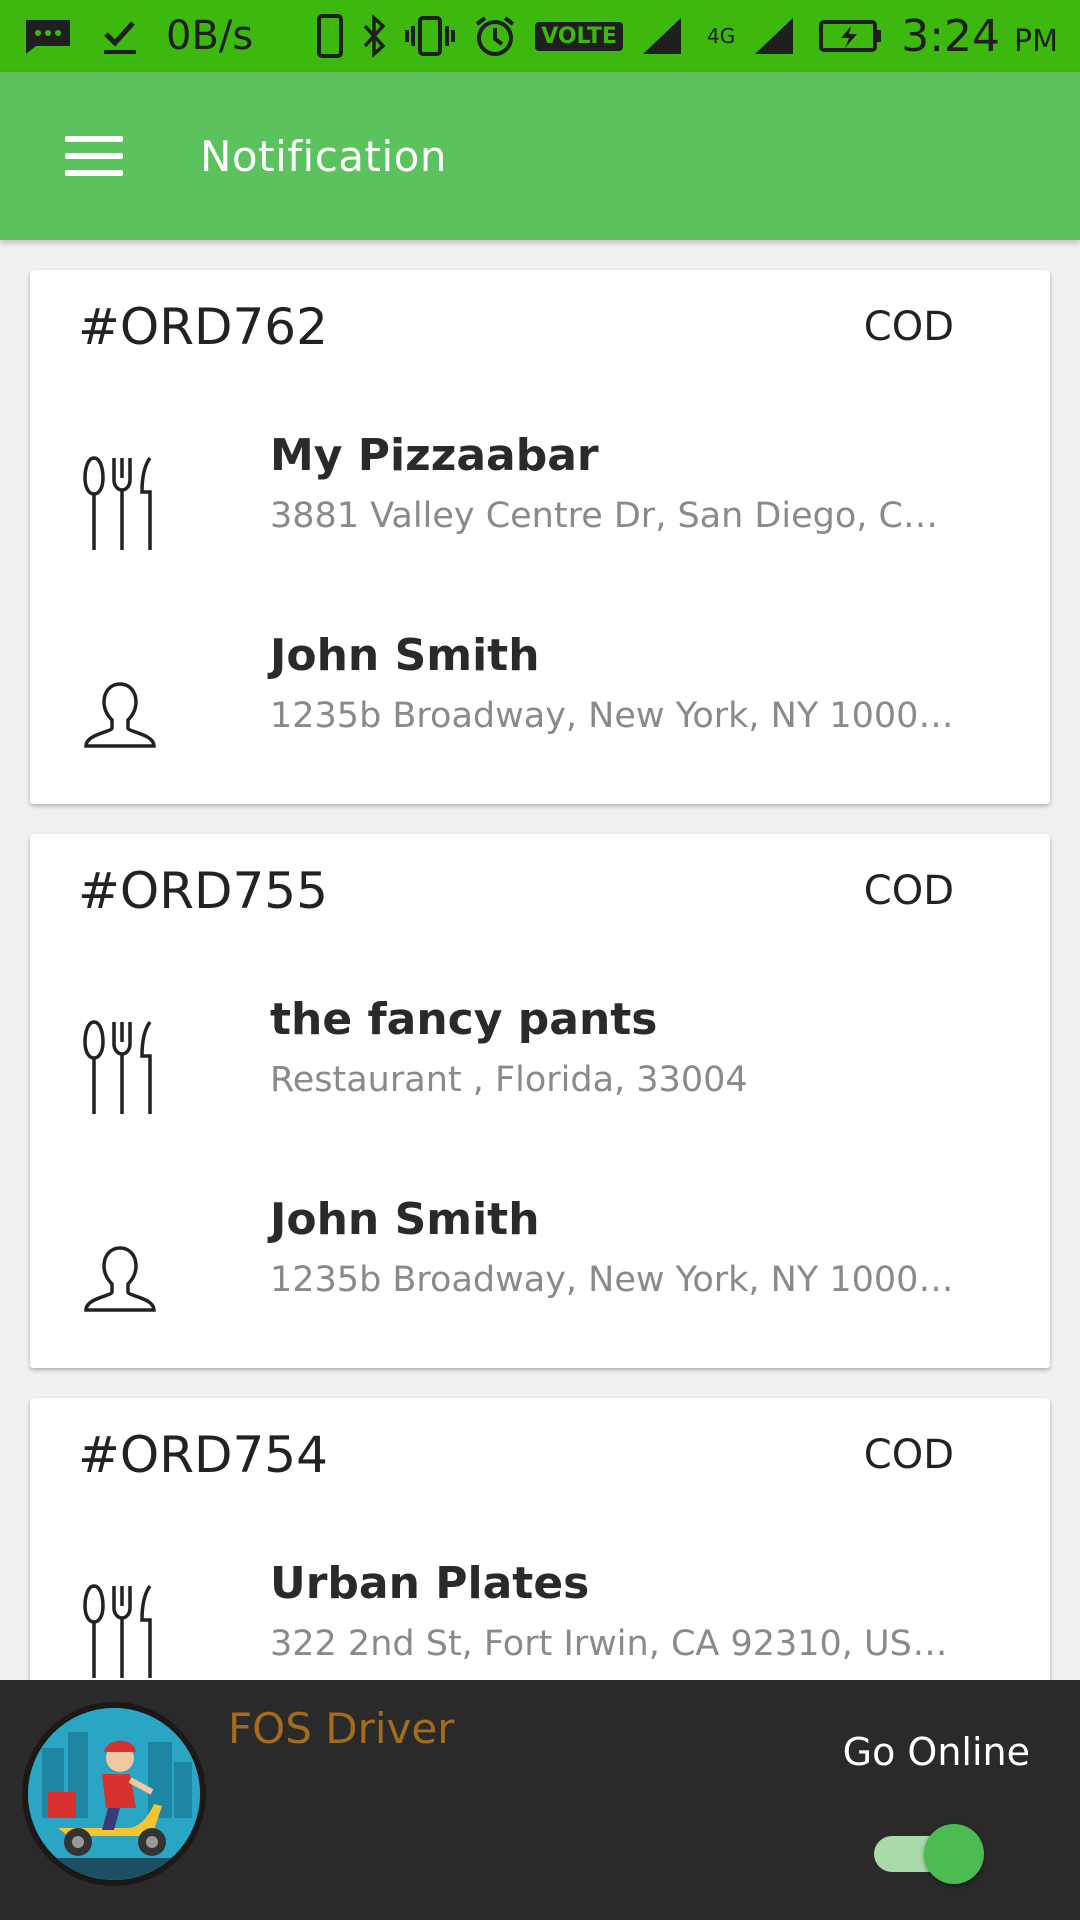 Image resolution: width=1080 pixels, height=1920 pixels. What do you see at coordinates (210, 36) in the screenshot?
I see `net-speed: 0B/s` at bounding box center [210, 36].